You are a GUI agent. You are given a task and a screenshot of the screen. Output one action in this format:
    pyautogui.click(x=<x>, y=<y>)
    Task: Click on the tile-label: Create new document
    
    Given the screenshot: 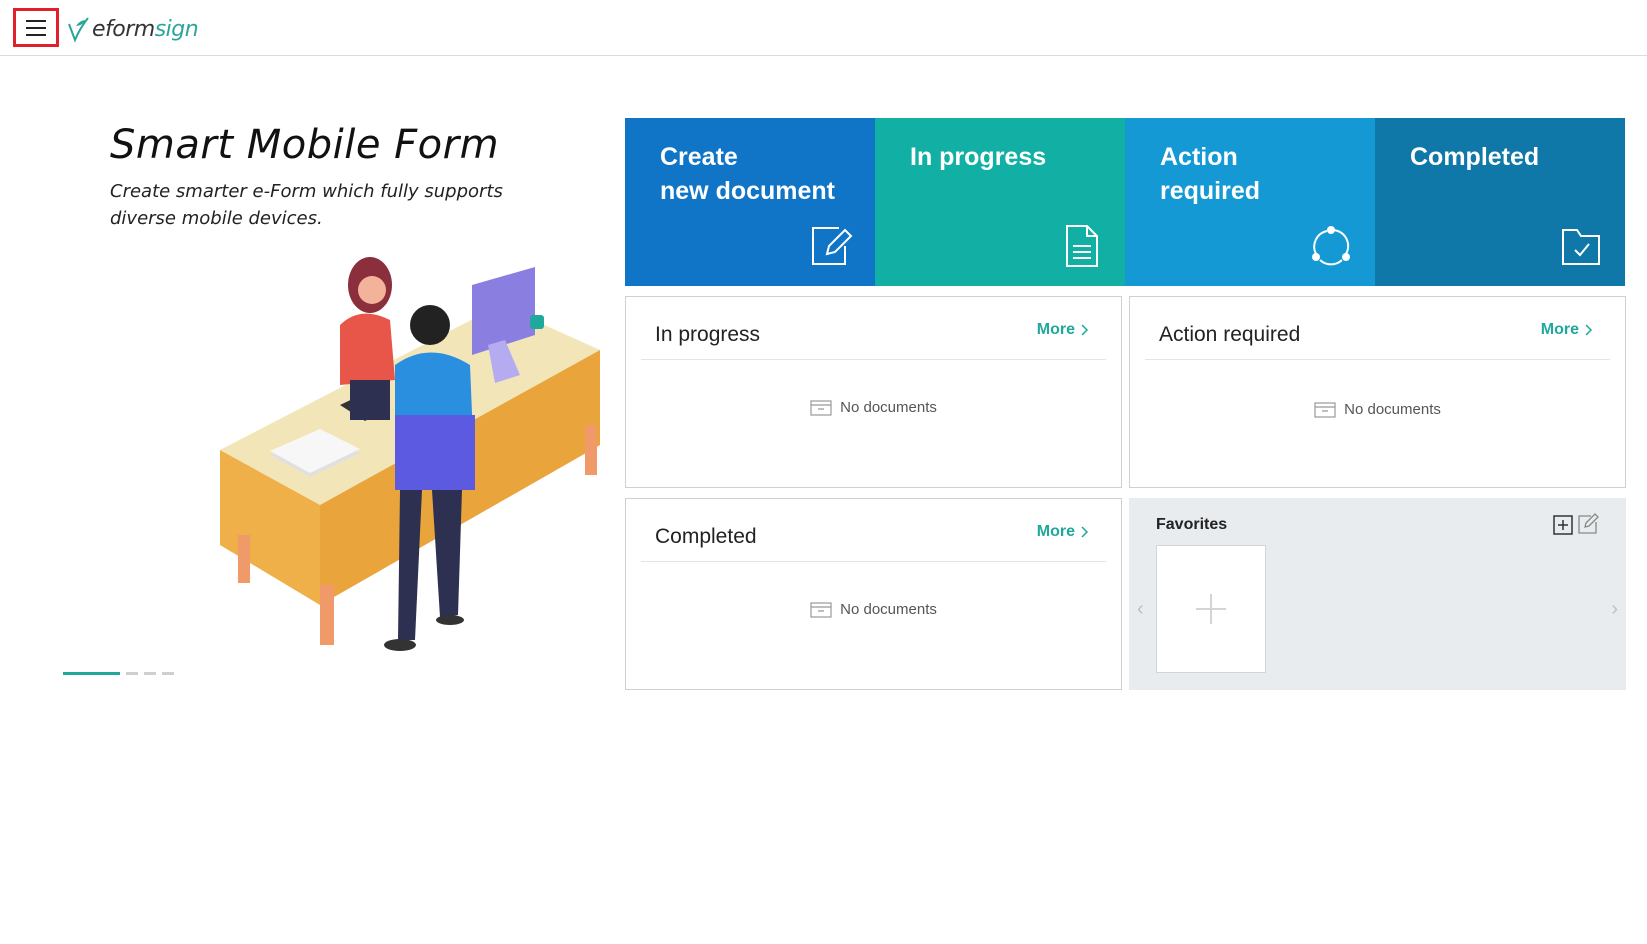 What is the action you would take?
    pyautogui.click(x=748, y=174)
    